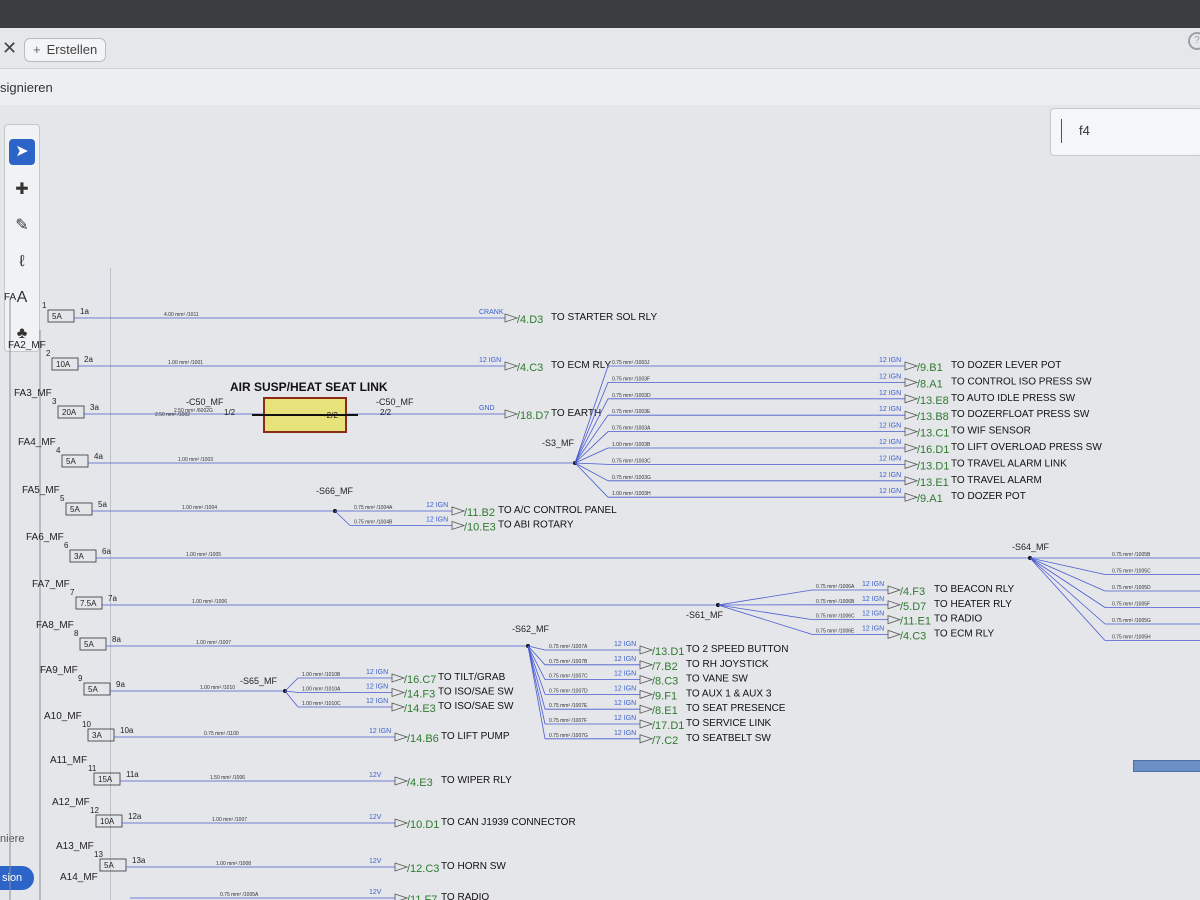  I want to click on s62-end-dest: TO SERVICE LINK, so click(729, 723).